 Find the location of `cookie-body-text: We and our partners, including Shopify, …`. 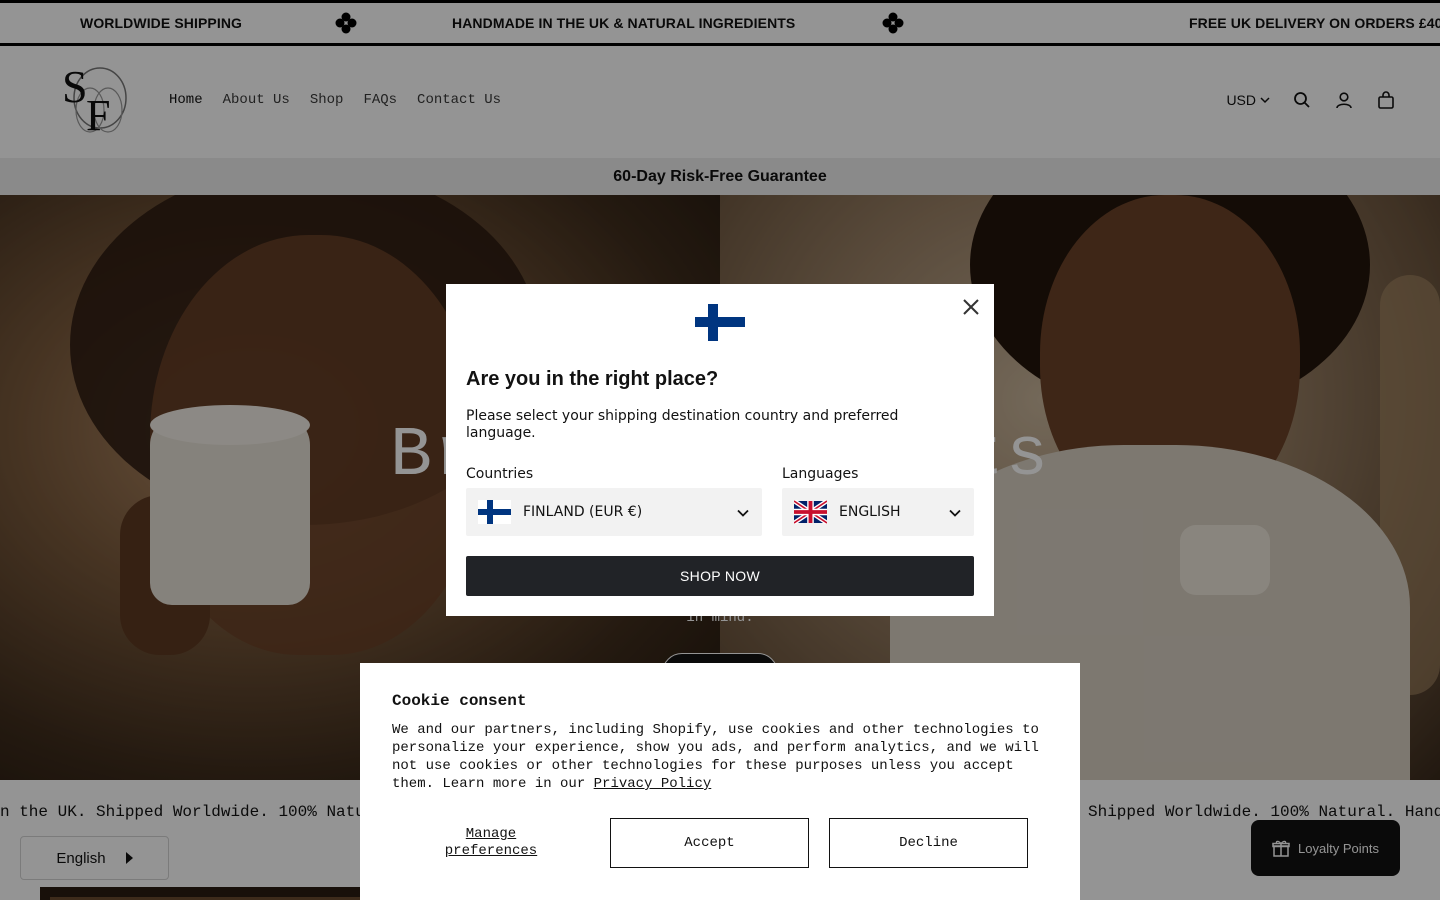

cookie-body-text: We and our partners, including Shopify, … is located at coordinates (715, 757).